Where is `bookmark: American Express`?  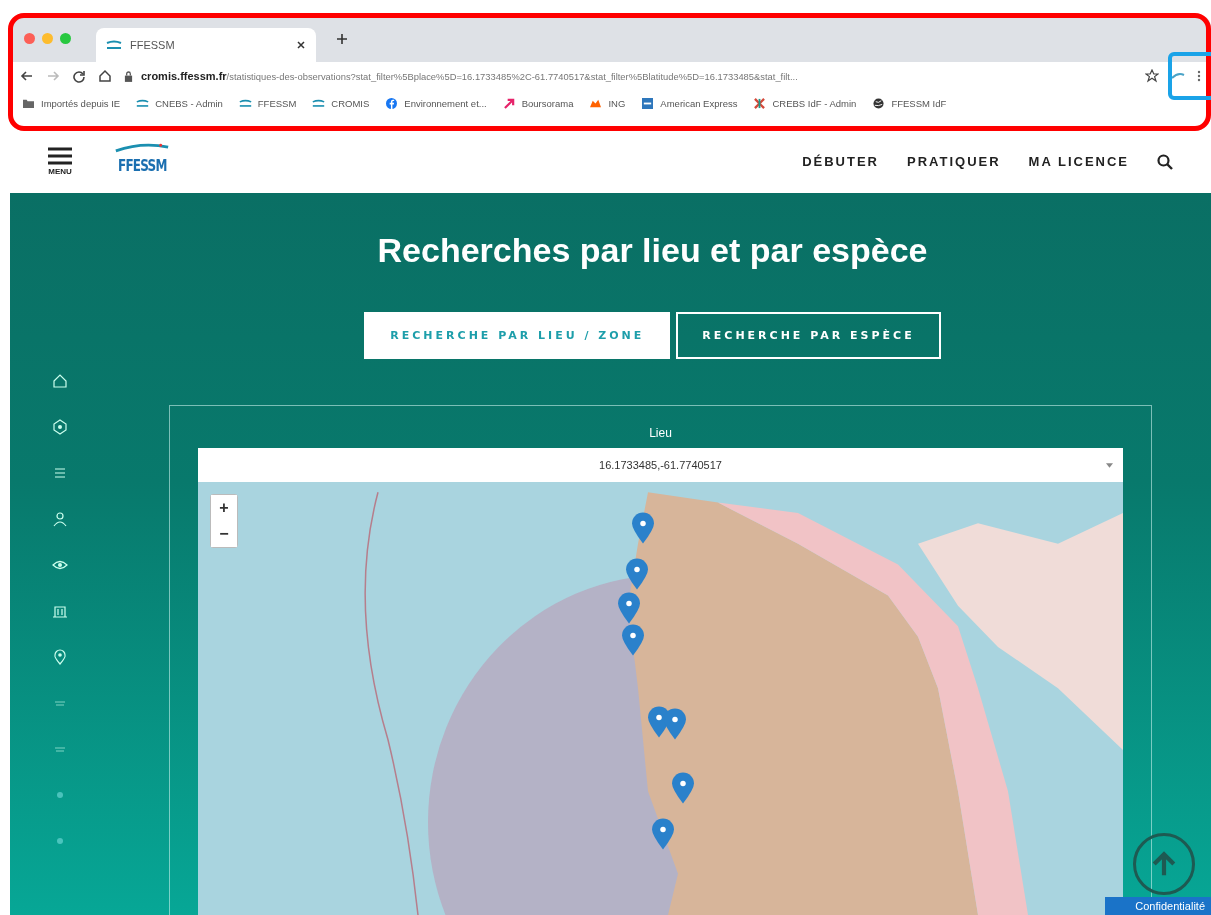 bookmark: American Express is located at coordinates (689, 103).